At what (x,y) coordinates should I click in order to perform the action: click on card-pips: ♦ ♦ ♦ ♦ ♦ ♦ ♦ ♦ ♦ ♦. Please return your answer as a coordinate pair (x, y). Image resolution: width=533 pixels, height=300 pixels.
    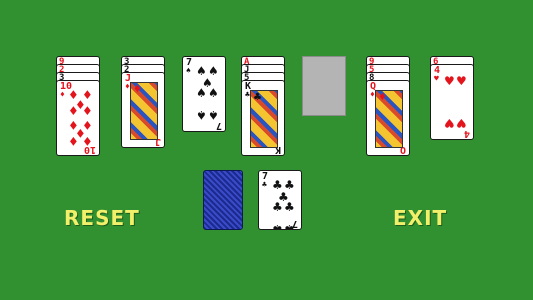
    Looking at the image, I should click on (80, 119).